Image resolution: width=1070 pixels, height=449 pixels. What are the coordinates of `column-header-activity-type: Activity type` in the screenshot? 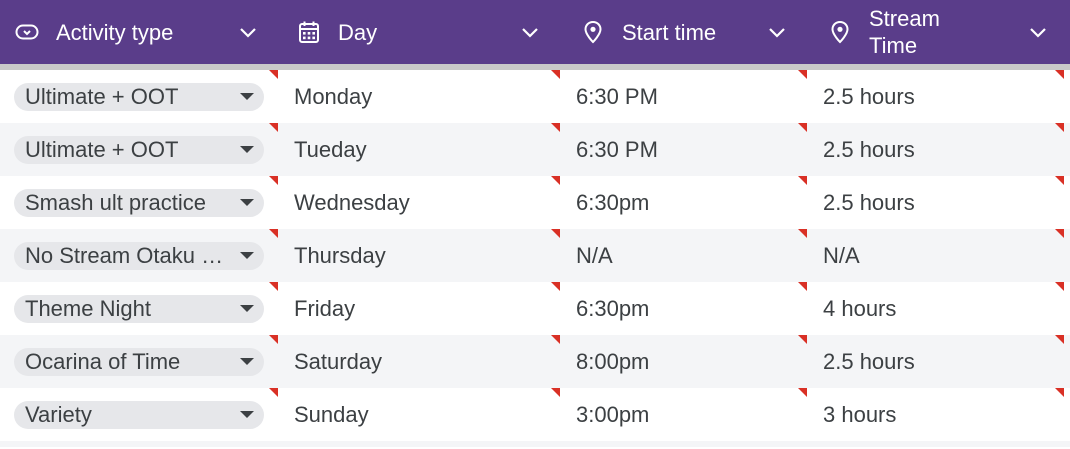 It's located at (140, 32).